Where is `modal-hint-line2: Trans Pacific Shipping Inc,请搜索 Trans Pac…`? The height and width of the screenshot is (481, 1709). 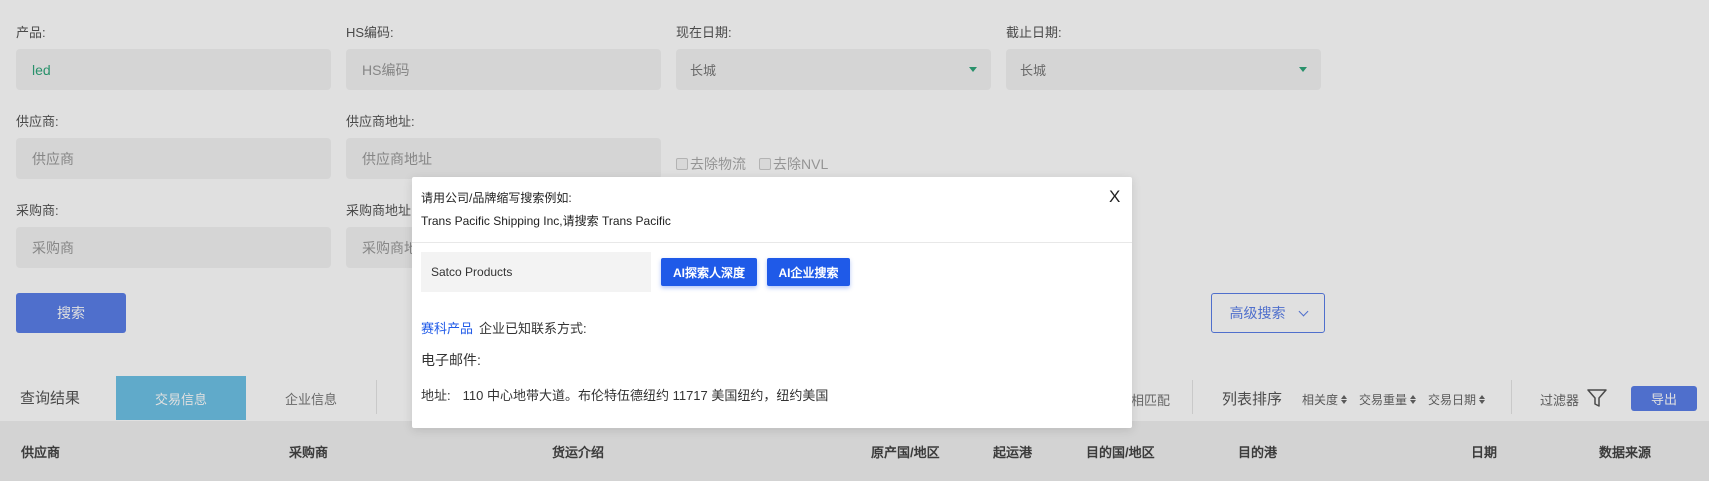
modal-hint-line2: Trans Pacific Shipping Inc,请搜索 Trans Pac… is located at coordinates (546, 221).